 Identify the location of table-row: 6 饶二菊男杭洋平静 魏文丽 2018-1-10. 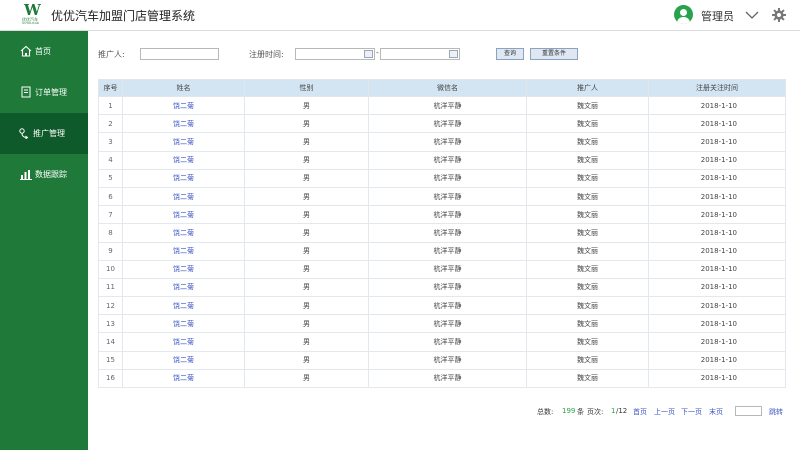
(442, 196).